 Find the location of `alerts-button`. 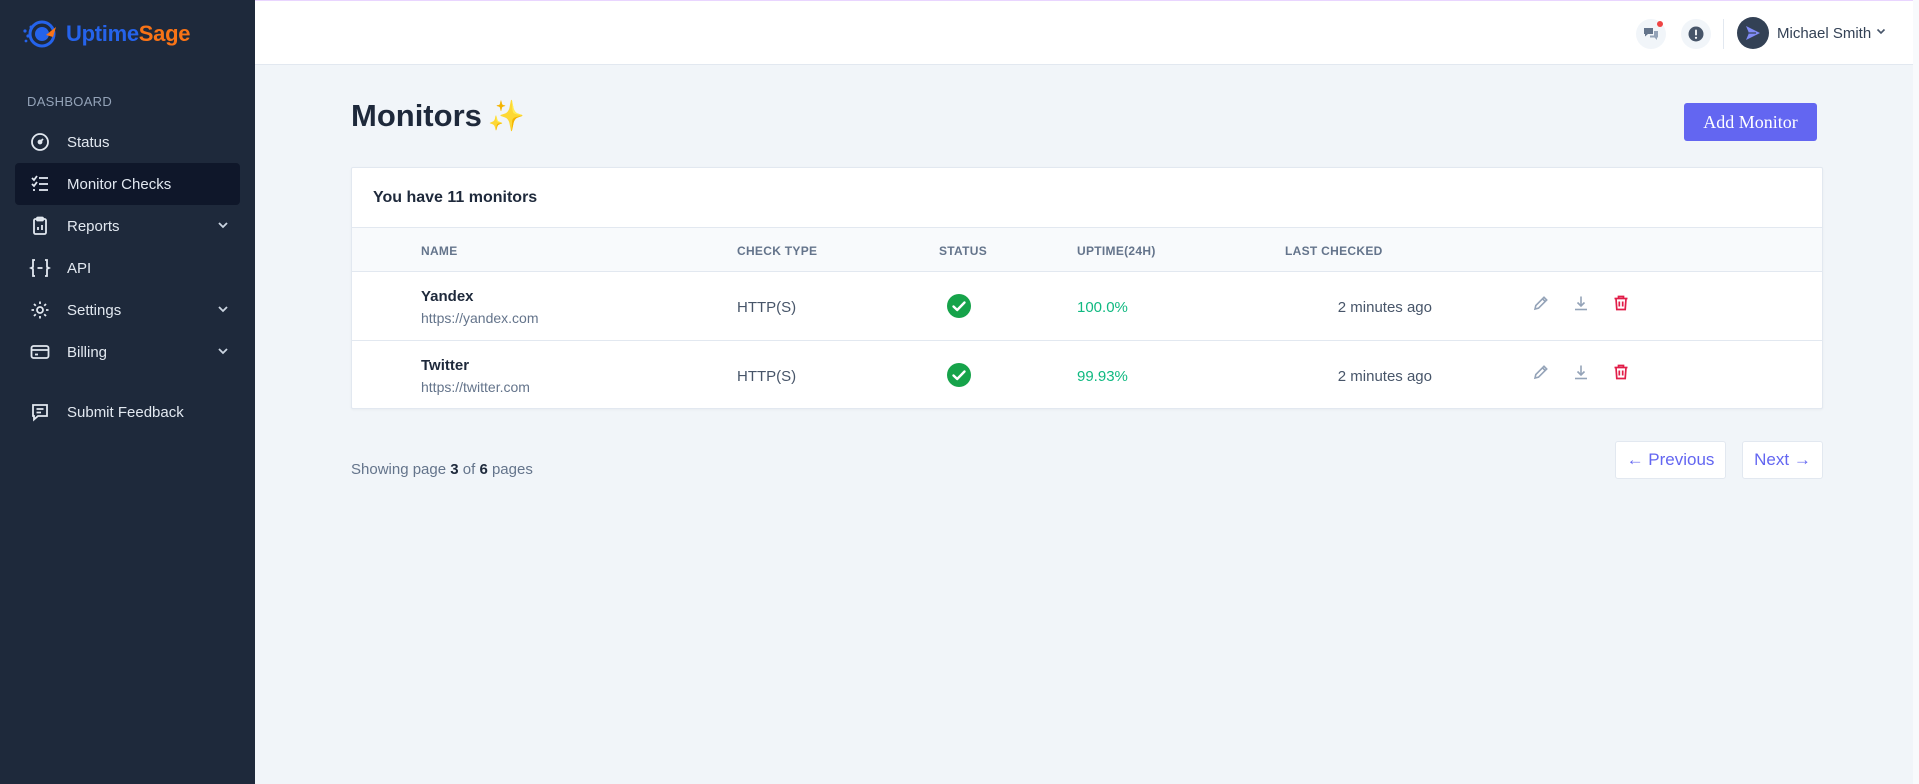

alerts-button is located at coordinates (1696, 34).